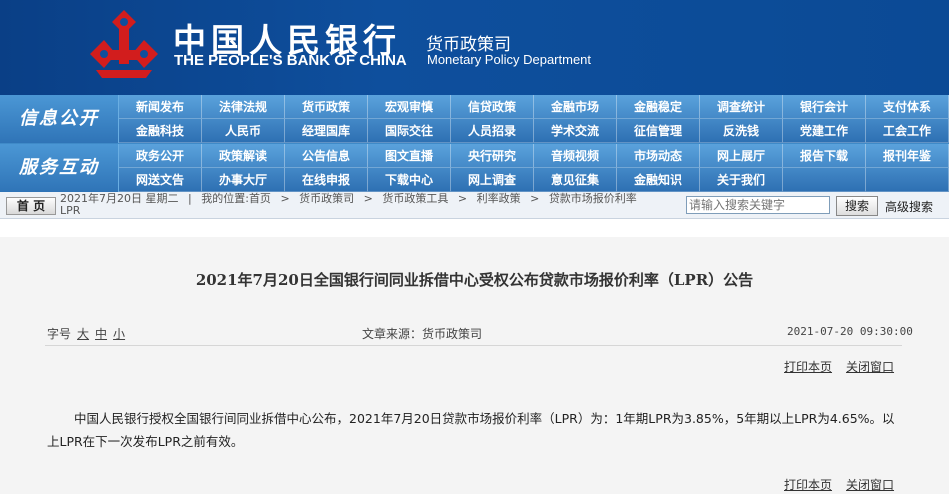  I want to click on font-size-large: 大, so click(83, 334).